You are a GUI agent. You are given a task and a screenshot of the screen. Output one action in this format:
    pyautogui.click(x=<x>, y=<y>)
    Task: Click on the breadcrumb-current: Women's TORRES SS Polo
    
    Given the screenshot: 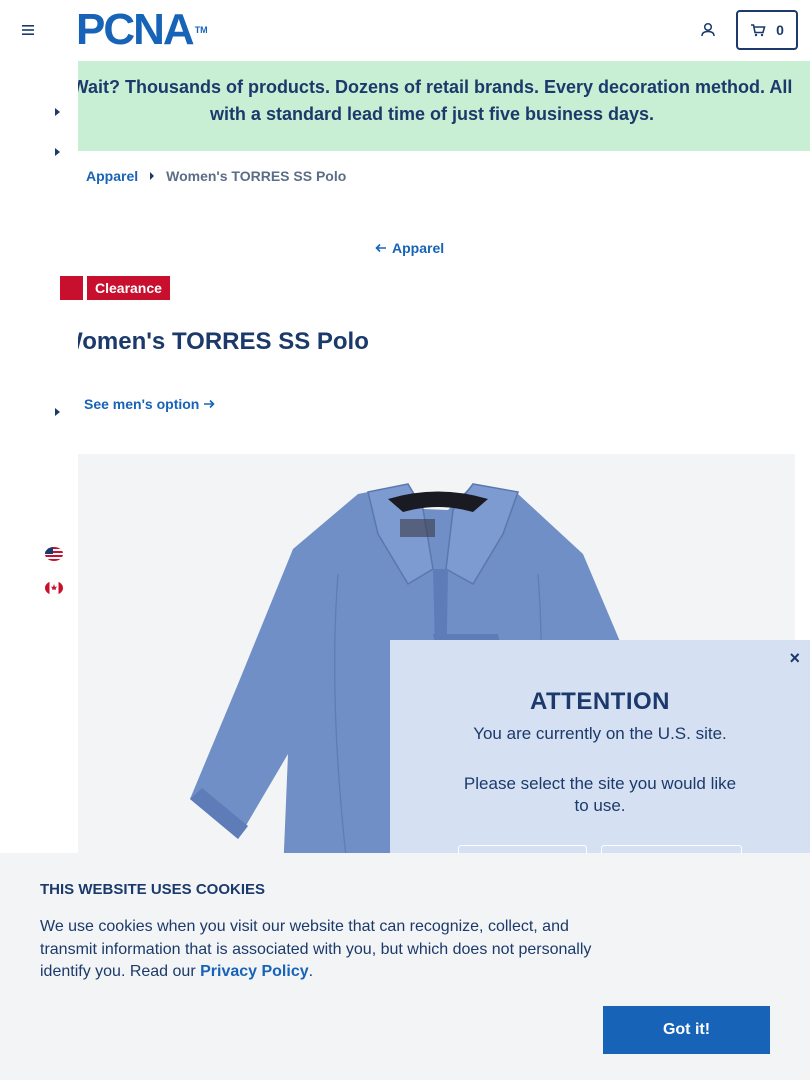 What is the action you would take?
    pyautogui.click(x=256, y=176)
    